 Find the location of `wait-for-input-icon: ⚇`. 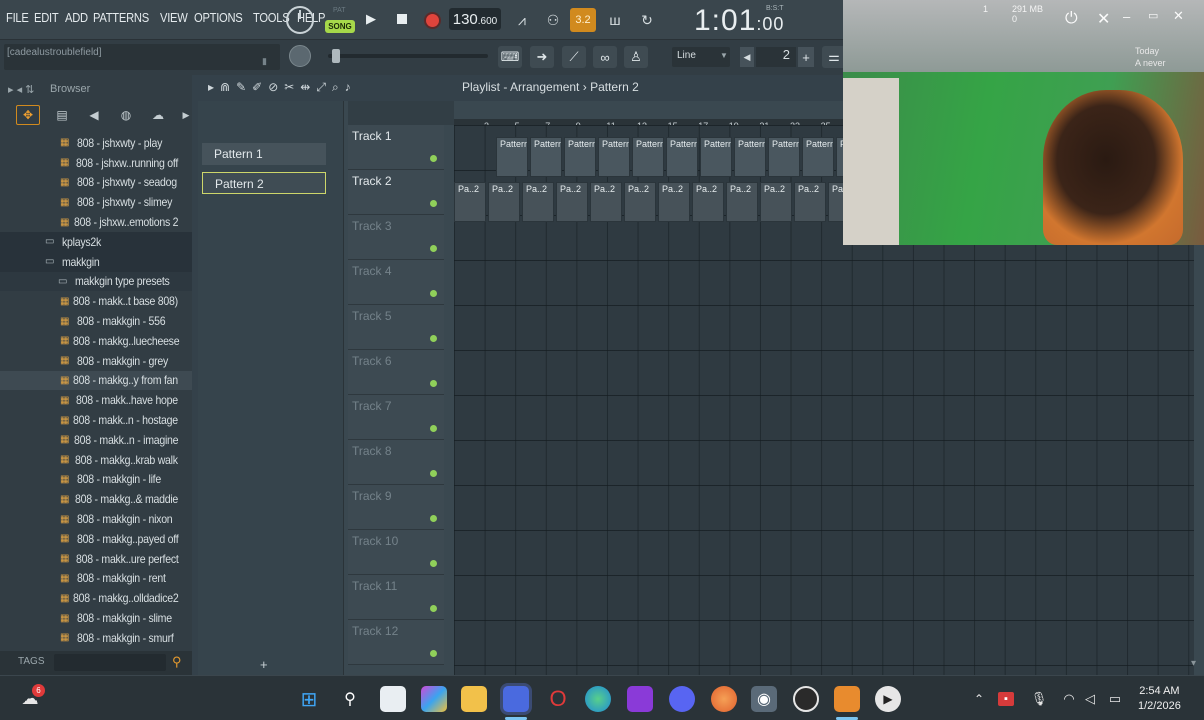

wait-for-input-icon: ⚇ is located at coordinates (553, 20).